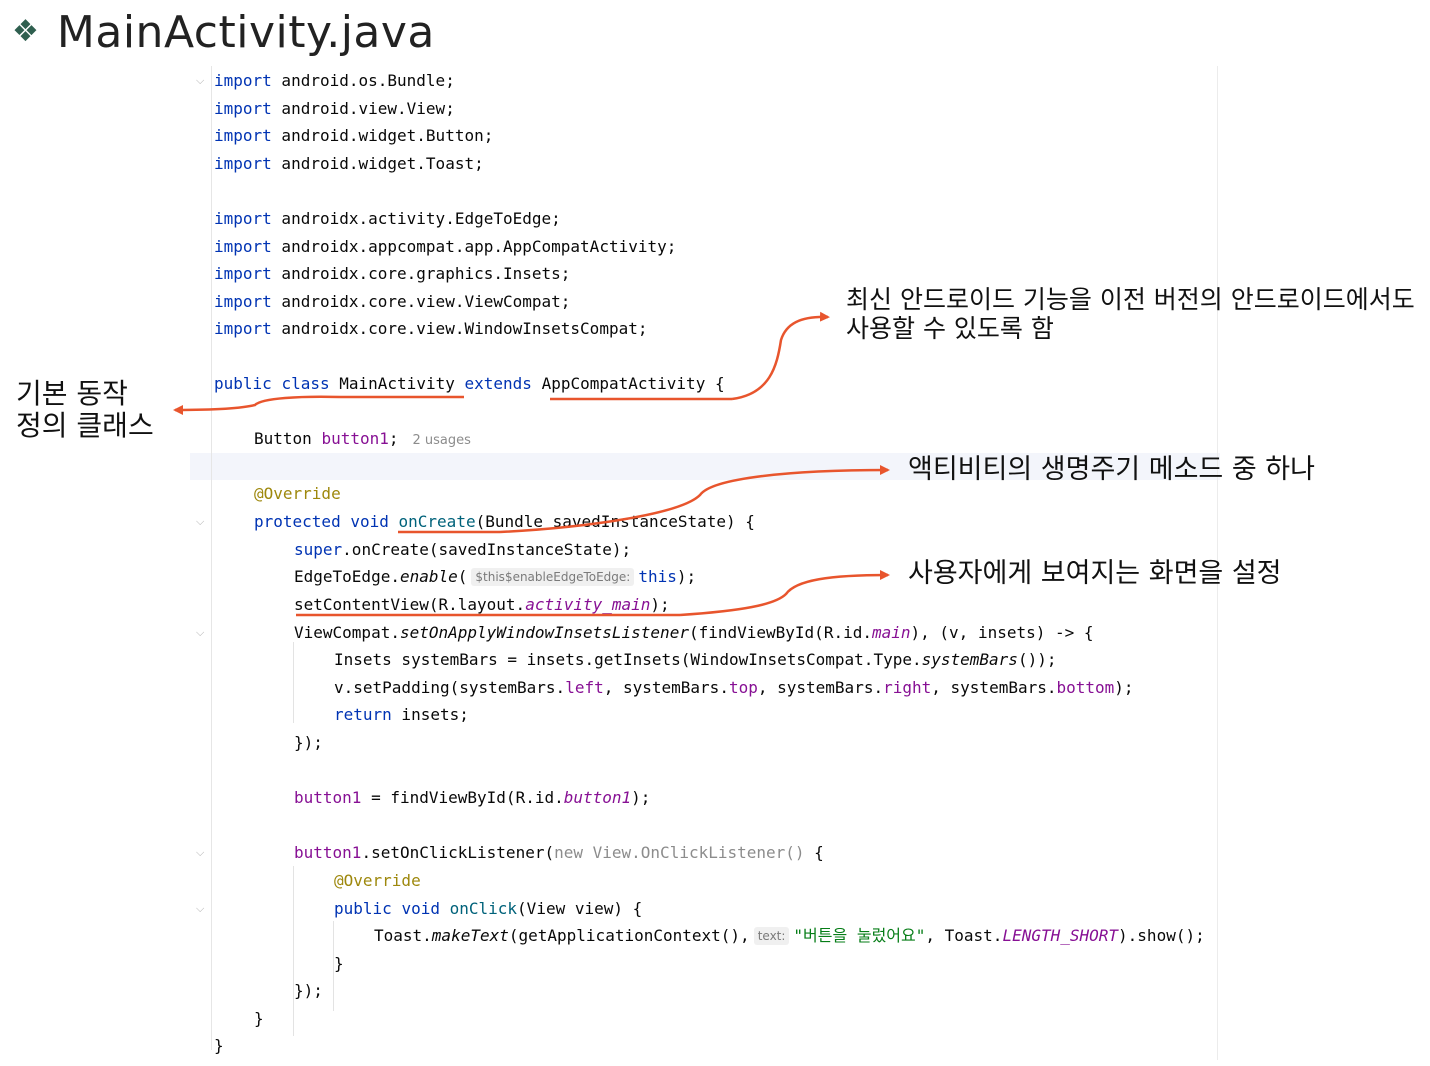  I want to click on arrow-basic-class, so click(257, 405).